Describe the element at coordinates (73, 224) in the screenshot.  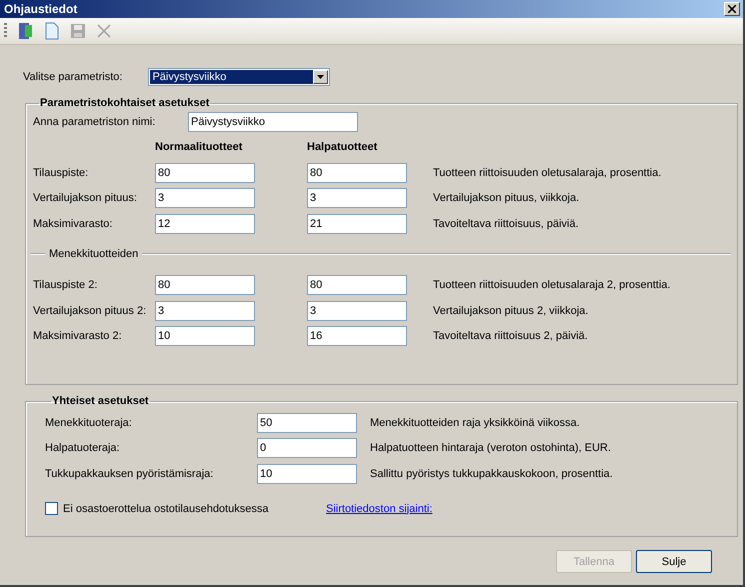
I see `field-label: Maksimivarasto:` at that location.